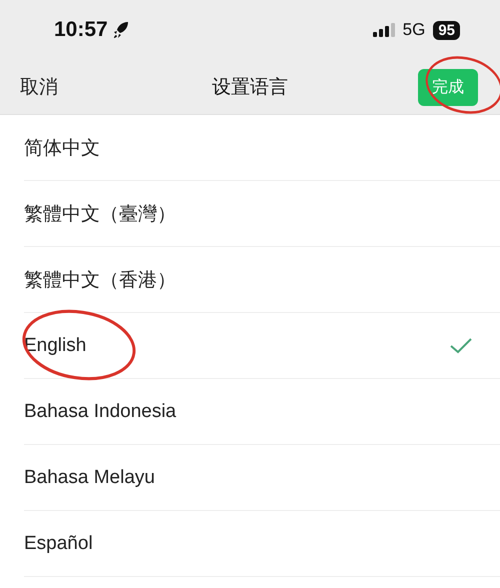  Describe the element at coordinates (446, 30) in the screenshot. I see `battery-level: 95` at that location.